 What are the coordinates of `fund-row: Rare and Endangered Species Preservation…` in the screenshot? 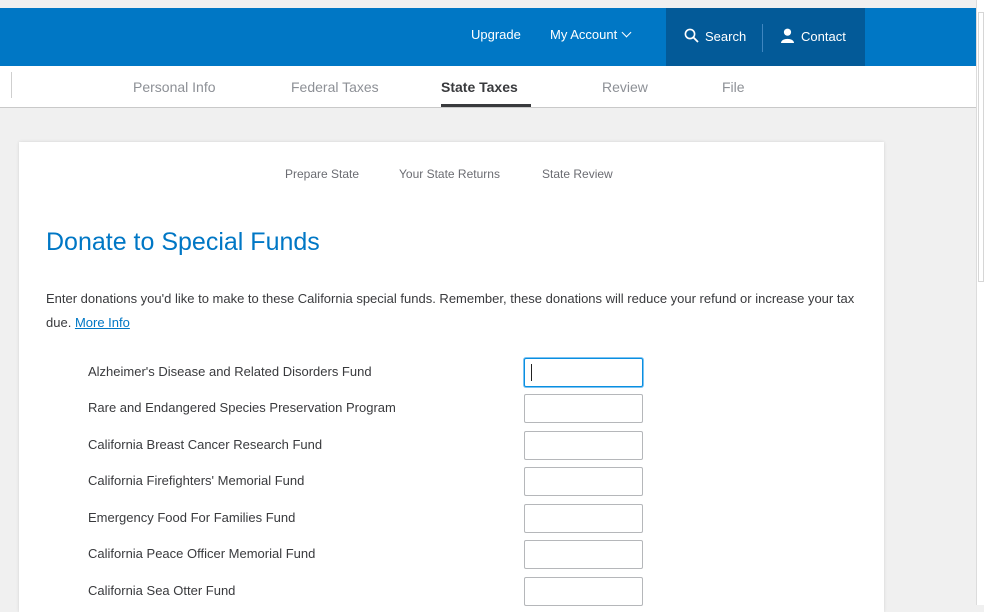 It's located at (451, 409).